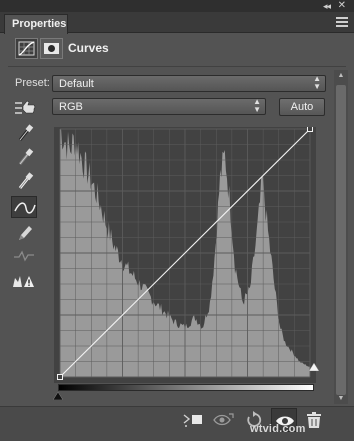 The image size is (354, 441). Describe the element at coordinates (51, 48) in the screenshot. I see `layer-mask-icon` at that location.